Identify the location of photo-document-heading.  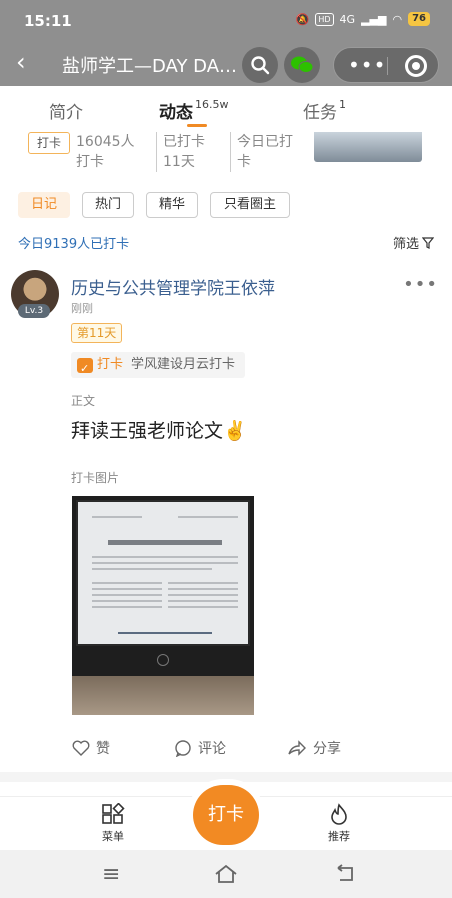
(165, 542).